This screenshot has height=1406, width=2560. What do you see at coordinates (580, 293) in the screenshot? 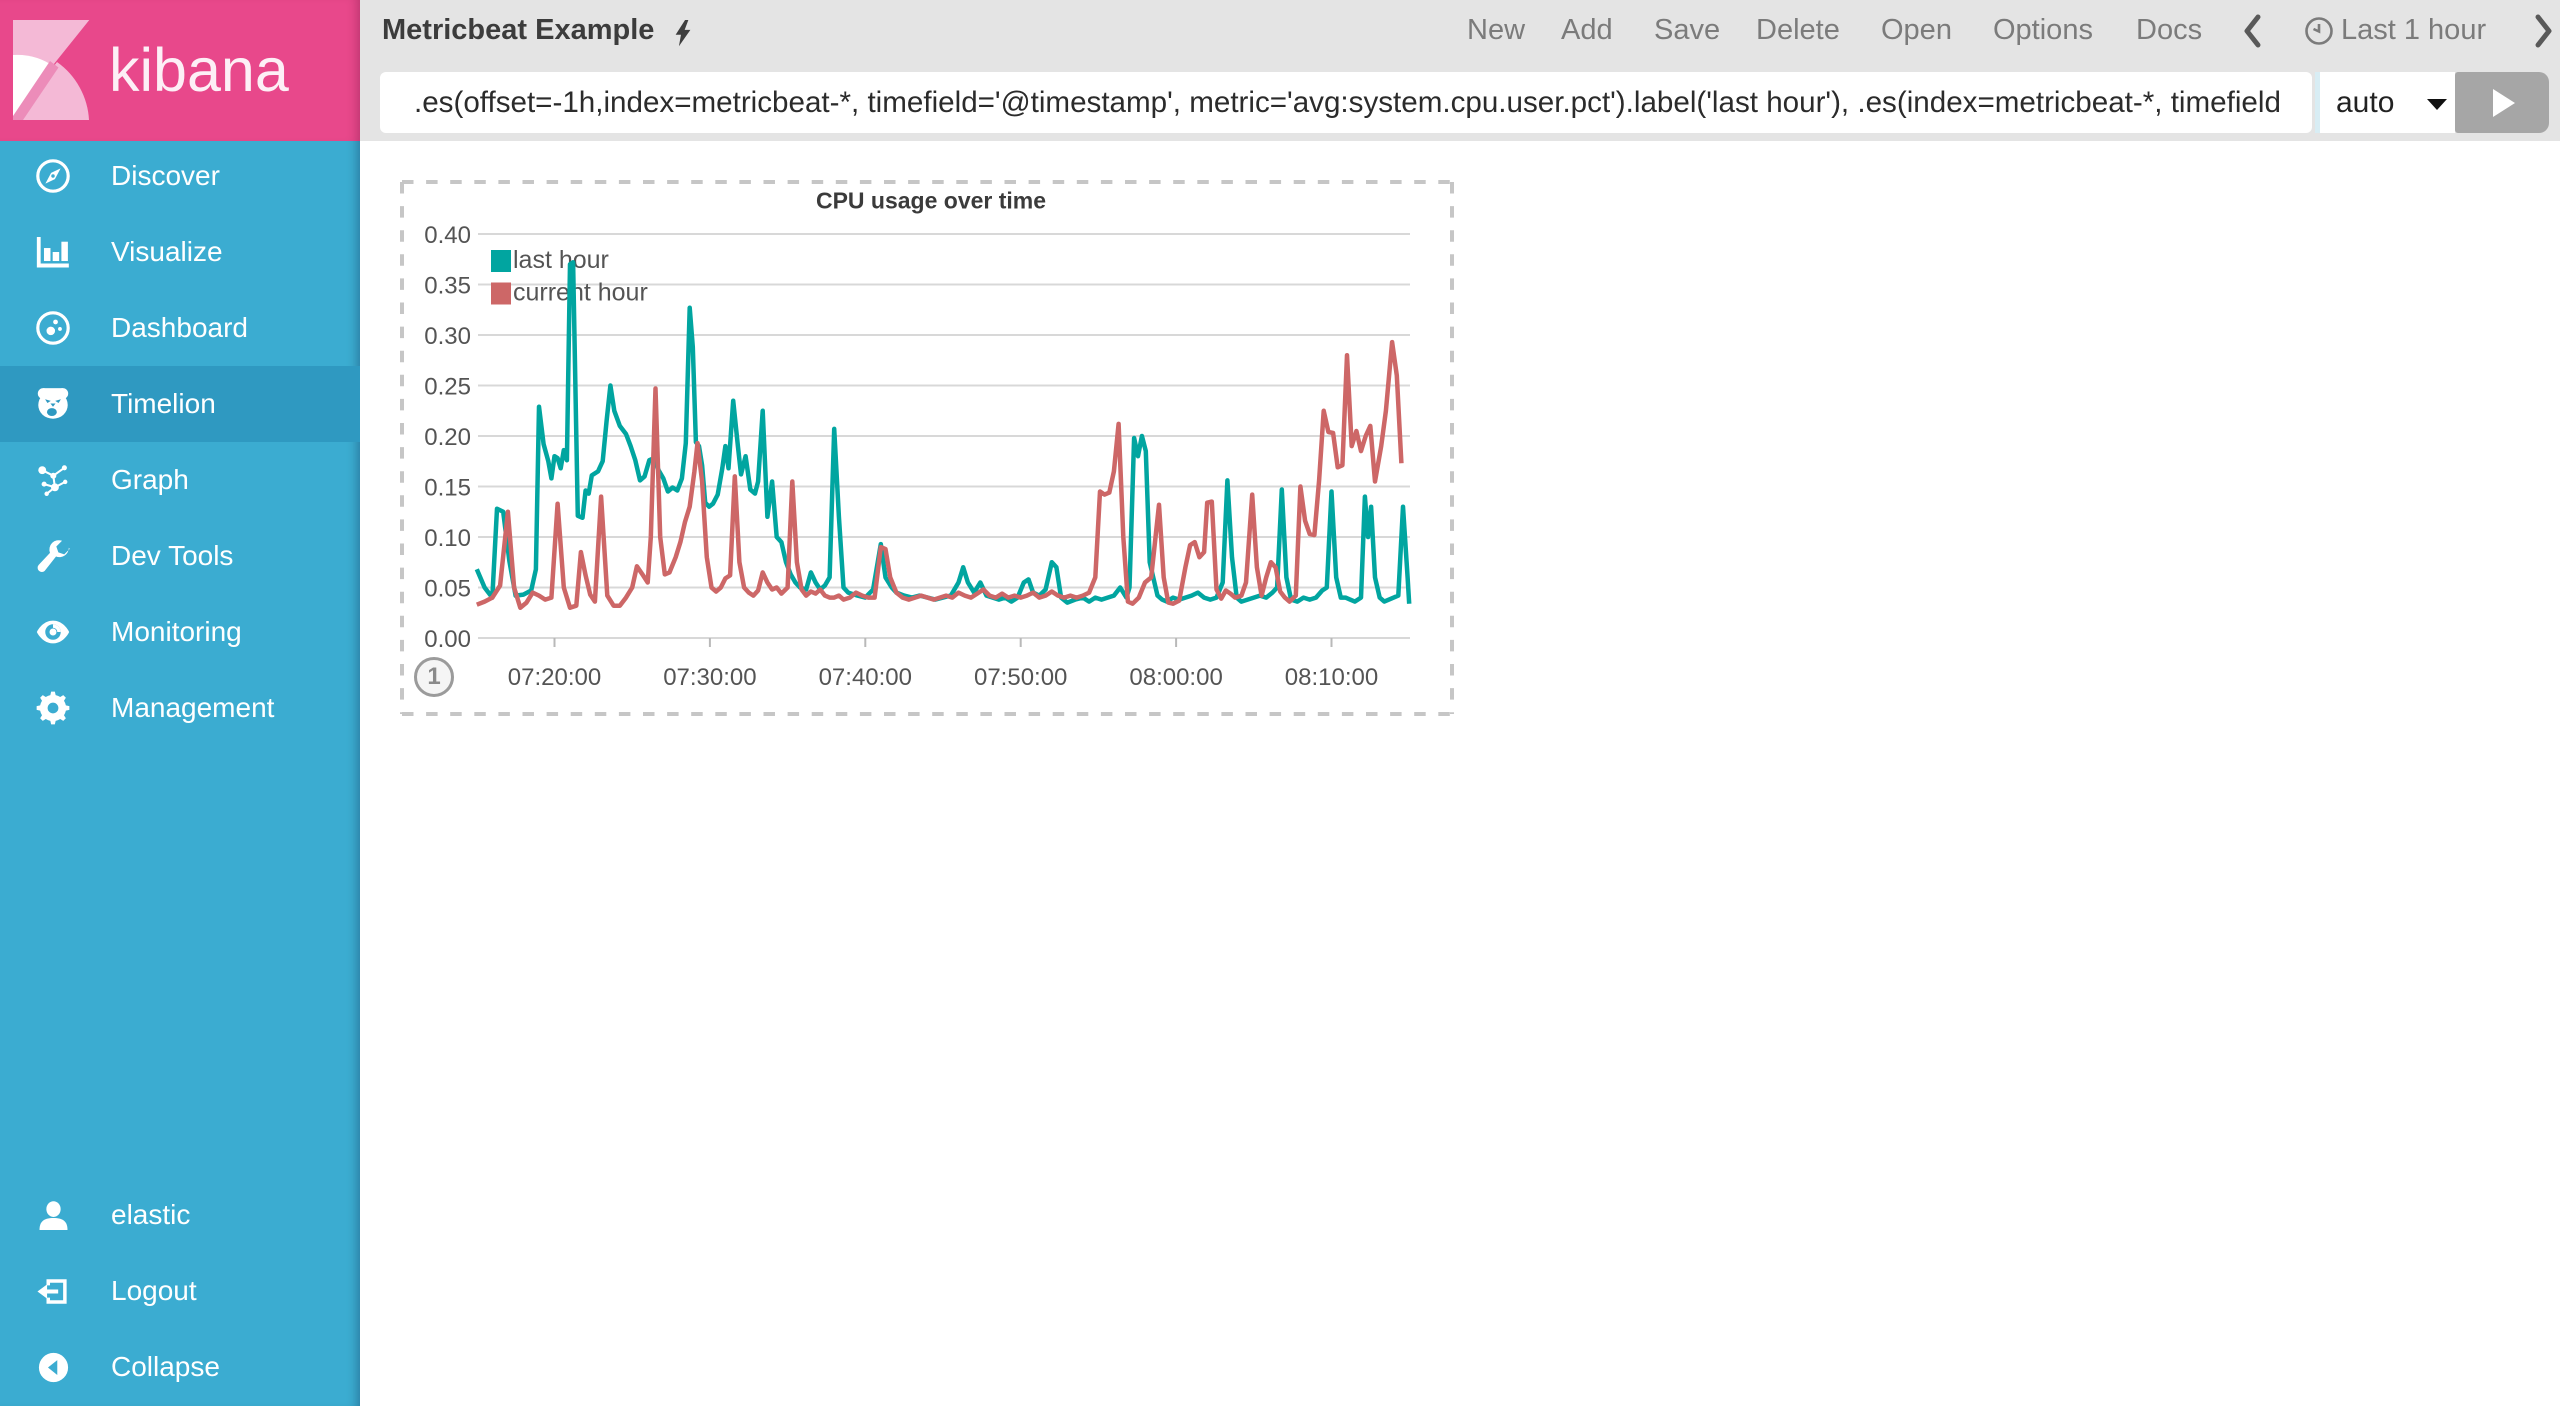
I see `svg-text: current hour` at bounding box center [580, 293].